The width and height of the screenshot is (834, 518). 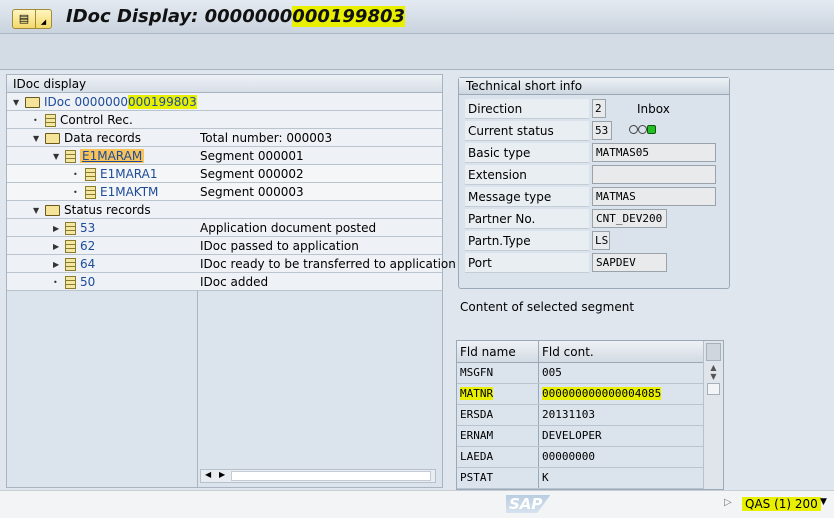 I want to click on row-label: 62, so click(x=88, y=246).